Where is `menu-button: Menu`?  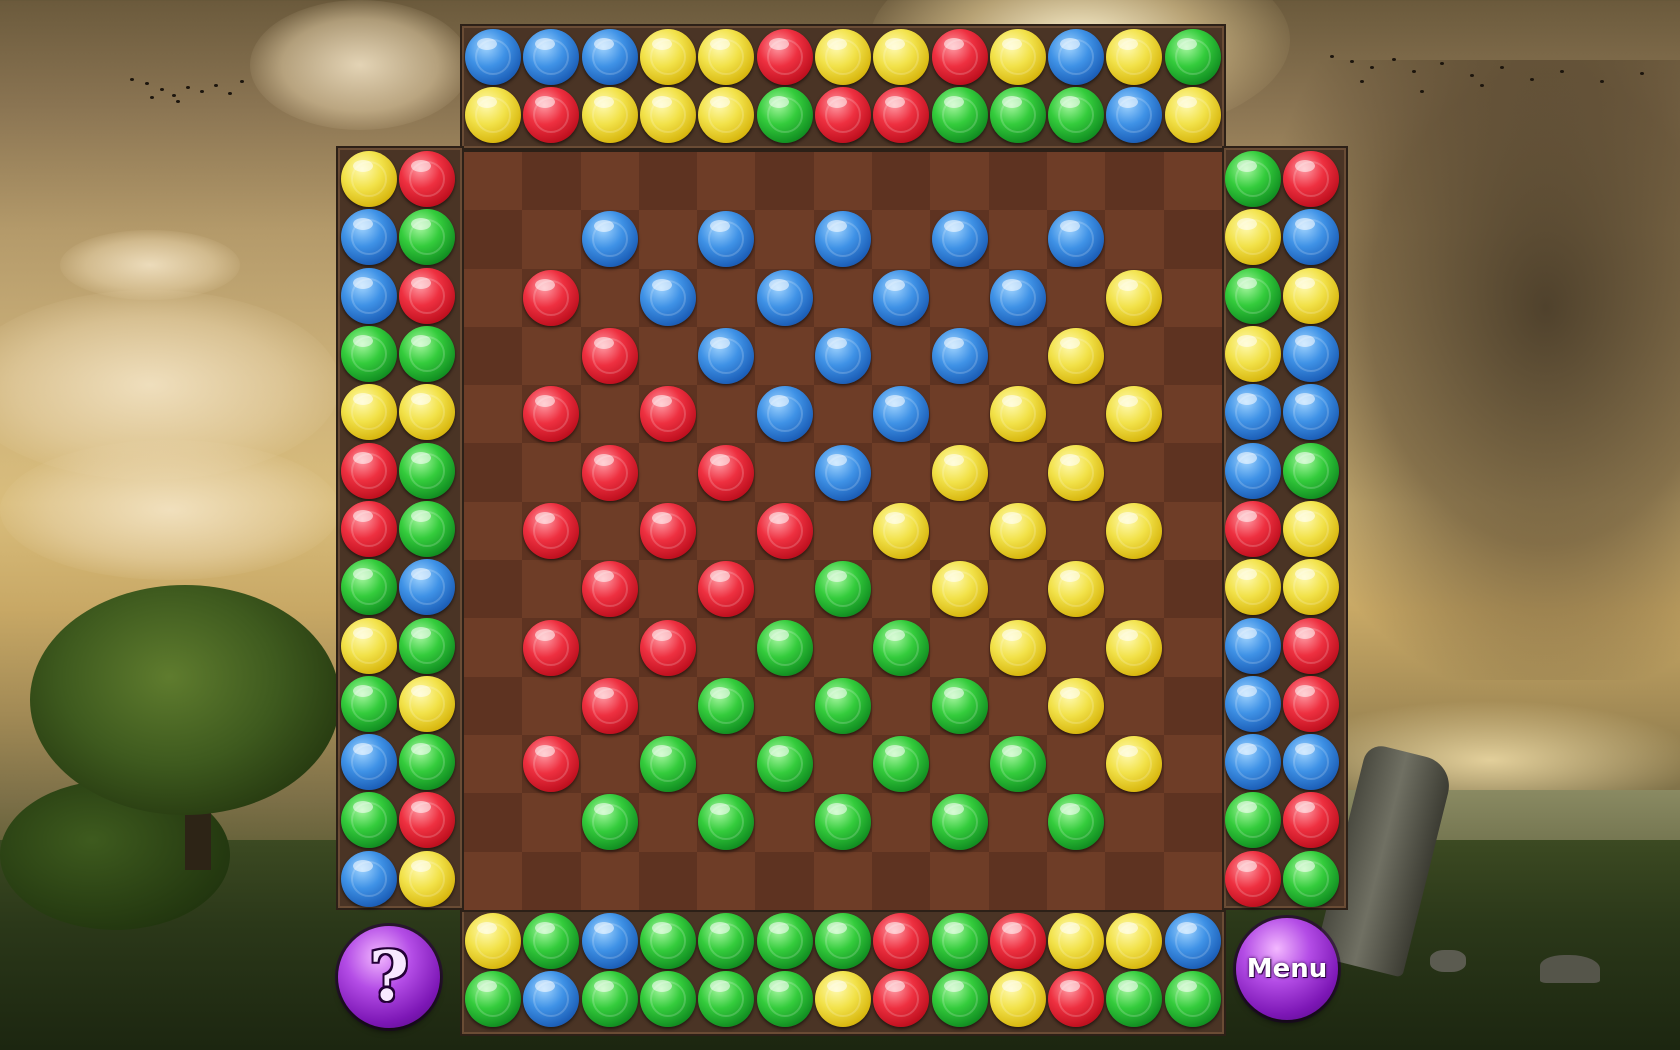 menu-button: Menu is located at coordinates (1287, 969).